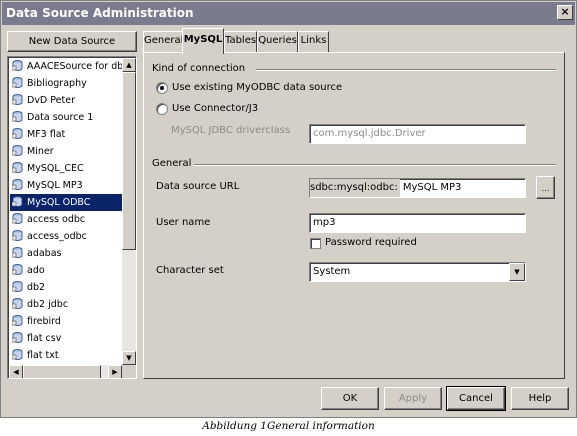 The width and height of the screenshot is (577, 436). What do you see at coordinates (66, 151) in the screenshot?
I see `list-item: Miner` at bounding box center [66, 151].